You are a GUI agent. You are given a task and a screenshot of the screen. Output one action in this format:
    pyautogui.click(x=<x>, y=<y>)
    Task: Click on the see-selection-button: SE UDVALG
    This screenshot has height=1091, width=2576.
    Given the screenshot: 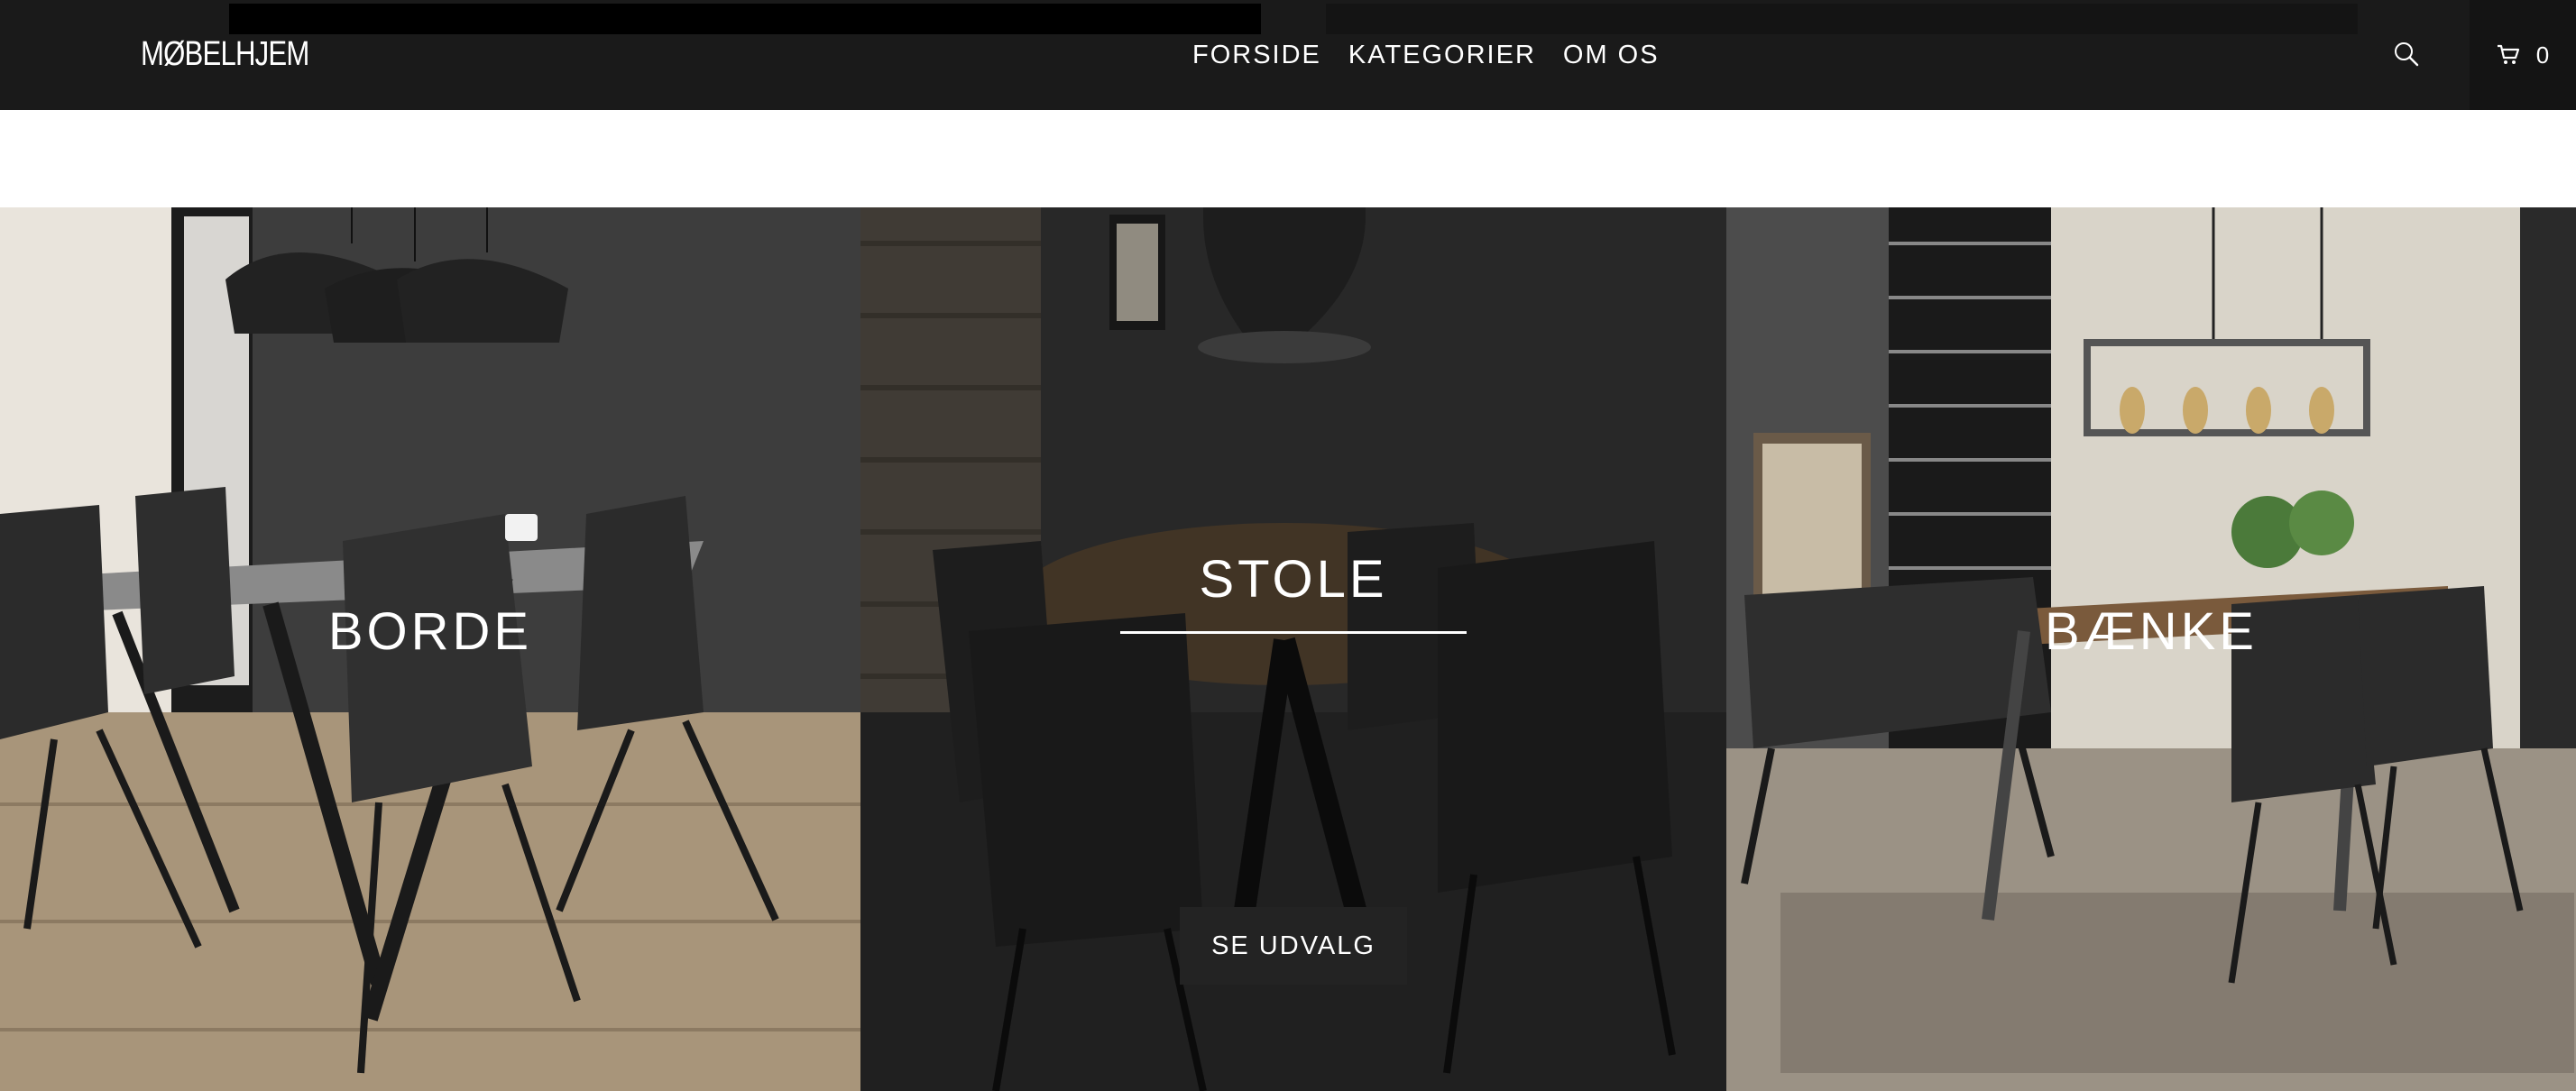 What is the action you would take?
    pyautogui.click(x=1293, y=946)
    